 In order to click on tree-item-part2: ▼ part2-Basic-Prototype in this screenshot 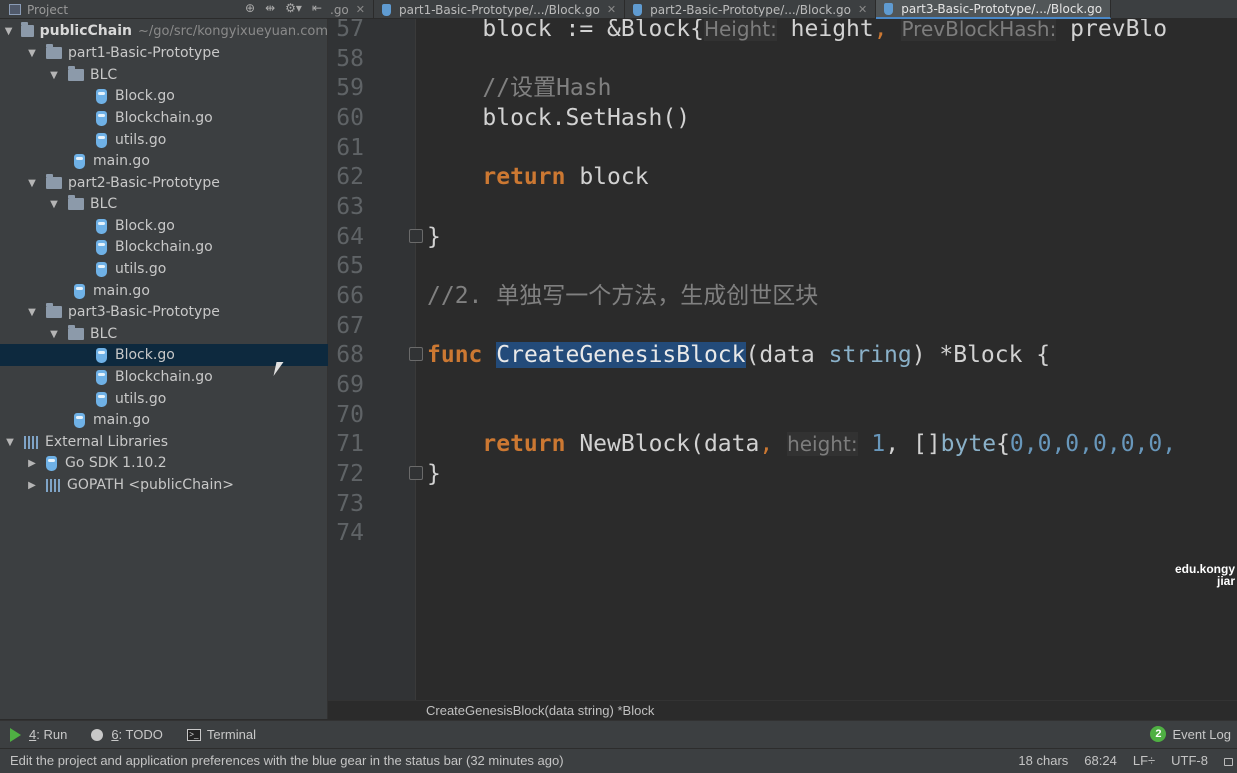, I will do `click(164, 183)`.